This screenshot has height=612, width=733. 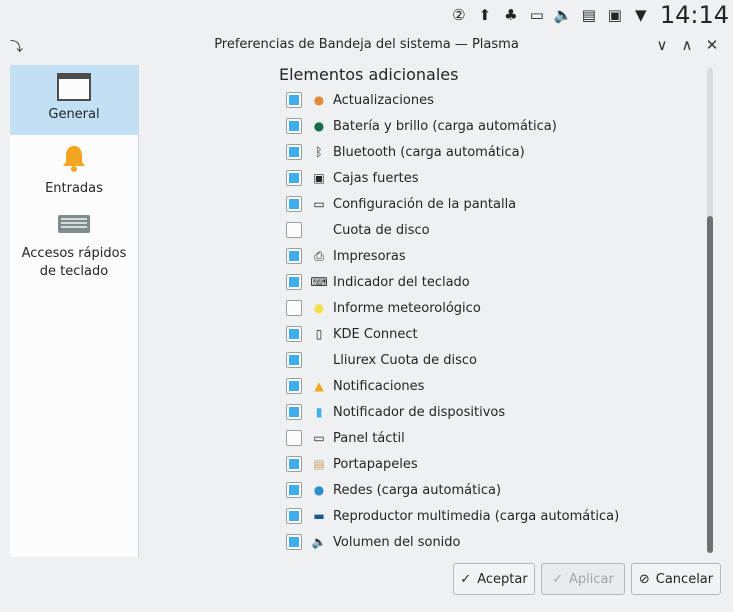 What do you see at coordinates (369, 74) in the screenshot?
I see `section-heading: Elementos adicionales` at bounding box center [369, 74].